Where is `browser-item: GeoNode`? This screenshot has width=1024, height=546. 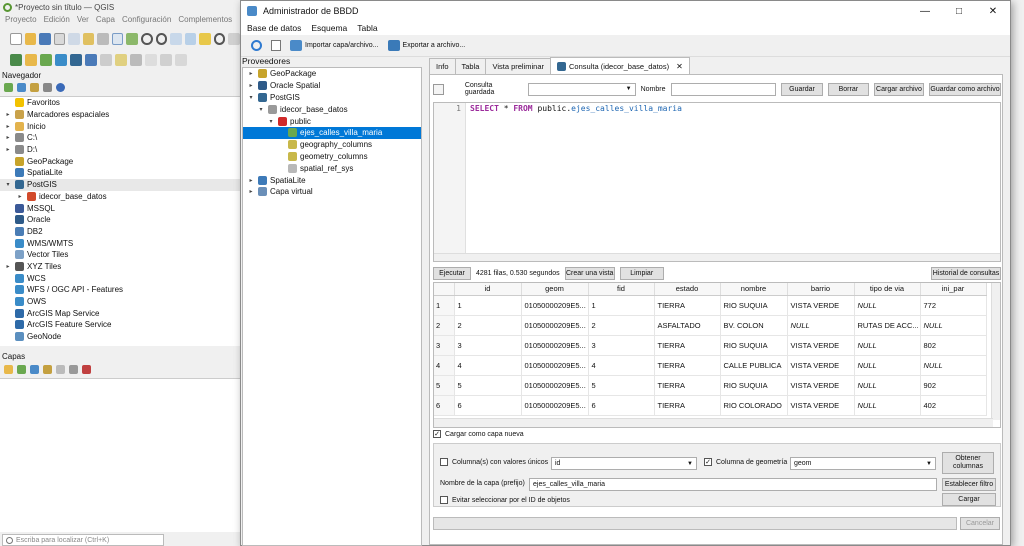
browser-item: GeoNode is located at coordinates (120, 337).